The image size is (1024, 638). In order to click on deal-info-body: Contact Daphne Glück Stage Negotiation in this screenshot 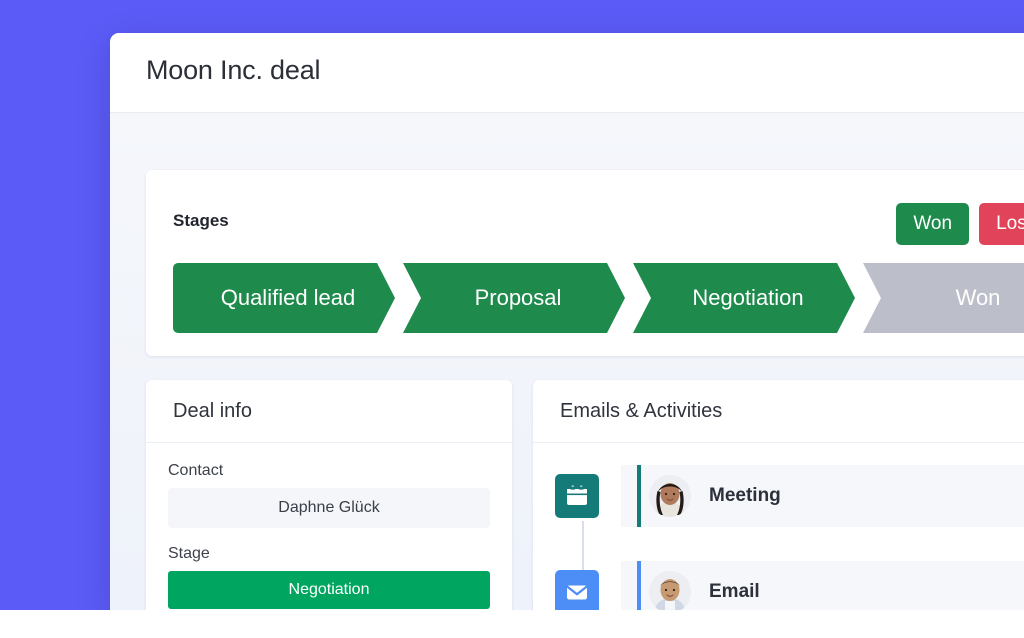, I will do `click(329, 526)`.